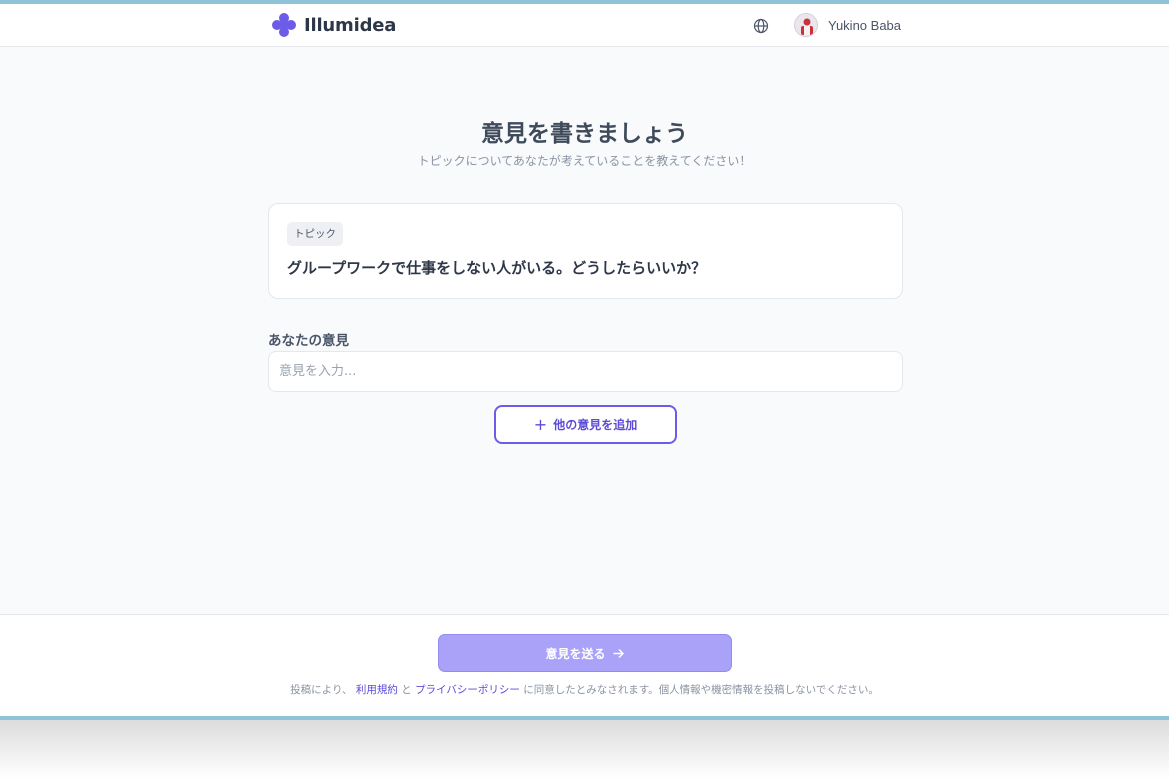  I want to click on top-bar: Illumidea Yukino Baba, so click(584, 25).